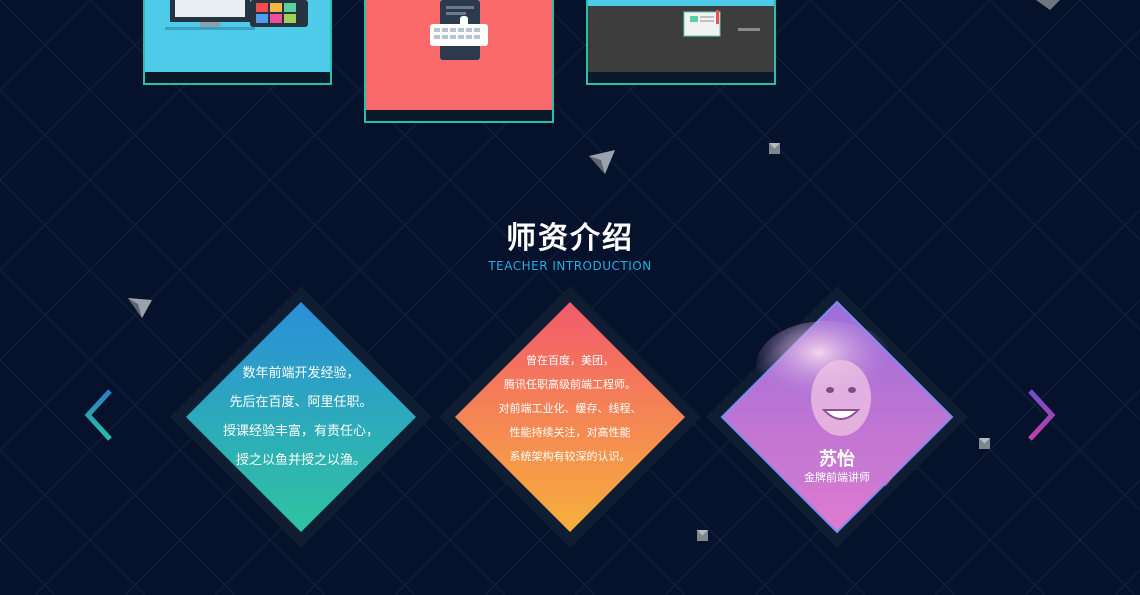 The image size is (1140, 595). I want to click on teacher-role: 金牌前端讲师, so click(837, 477).